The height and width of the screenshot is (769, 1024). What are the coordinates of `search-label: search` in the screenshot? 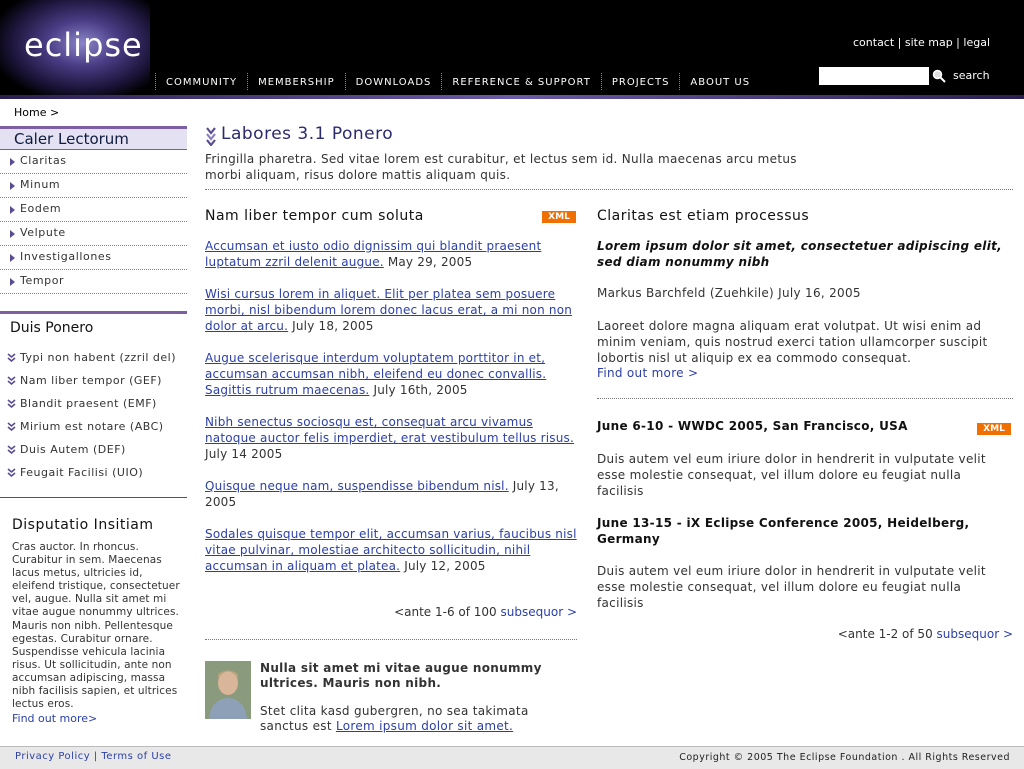 It's located at (971, 75).